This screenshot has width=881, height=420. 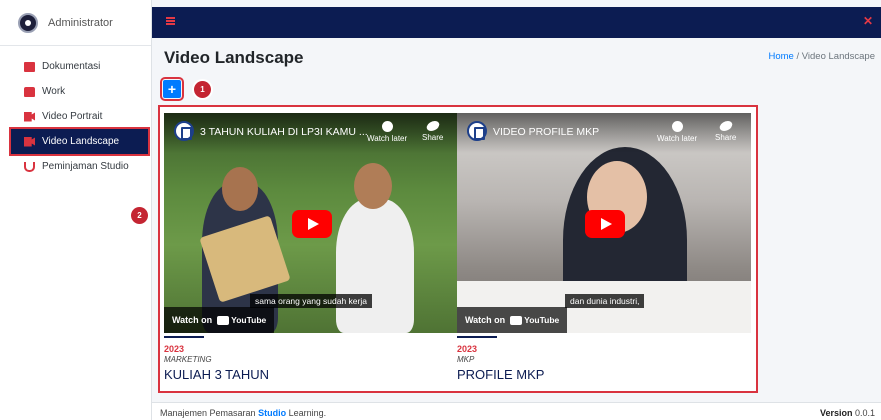 What do you see at coordinates (868, 21) in the screenshot?
I see `fullscreen-icon: ✕` at bounding box center [868, 21].